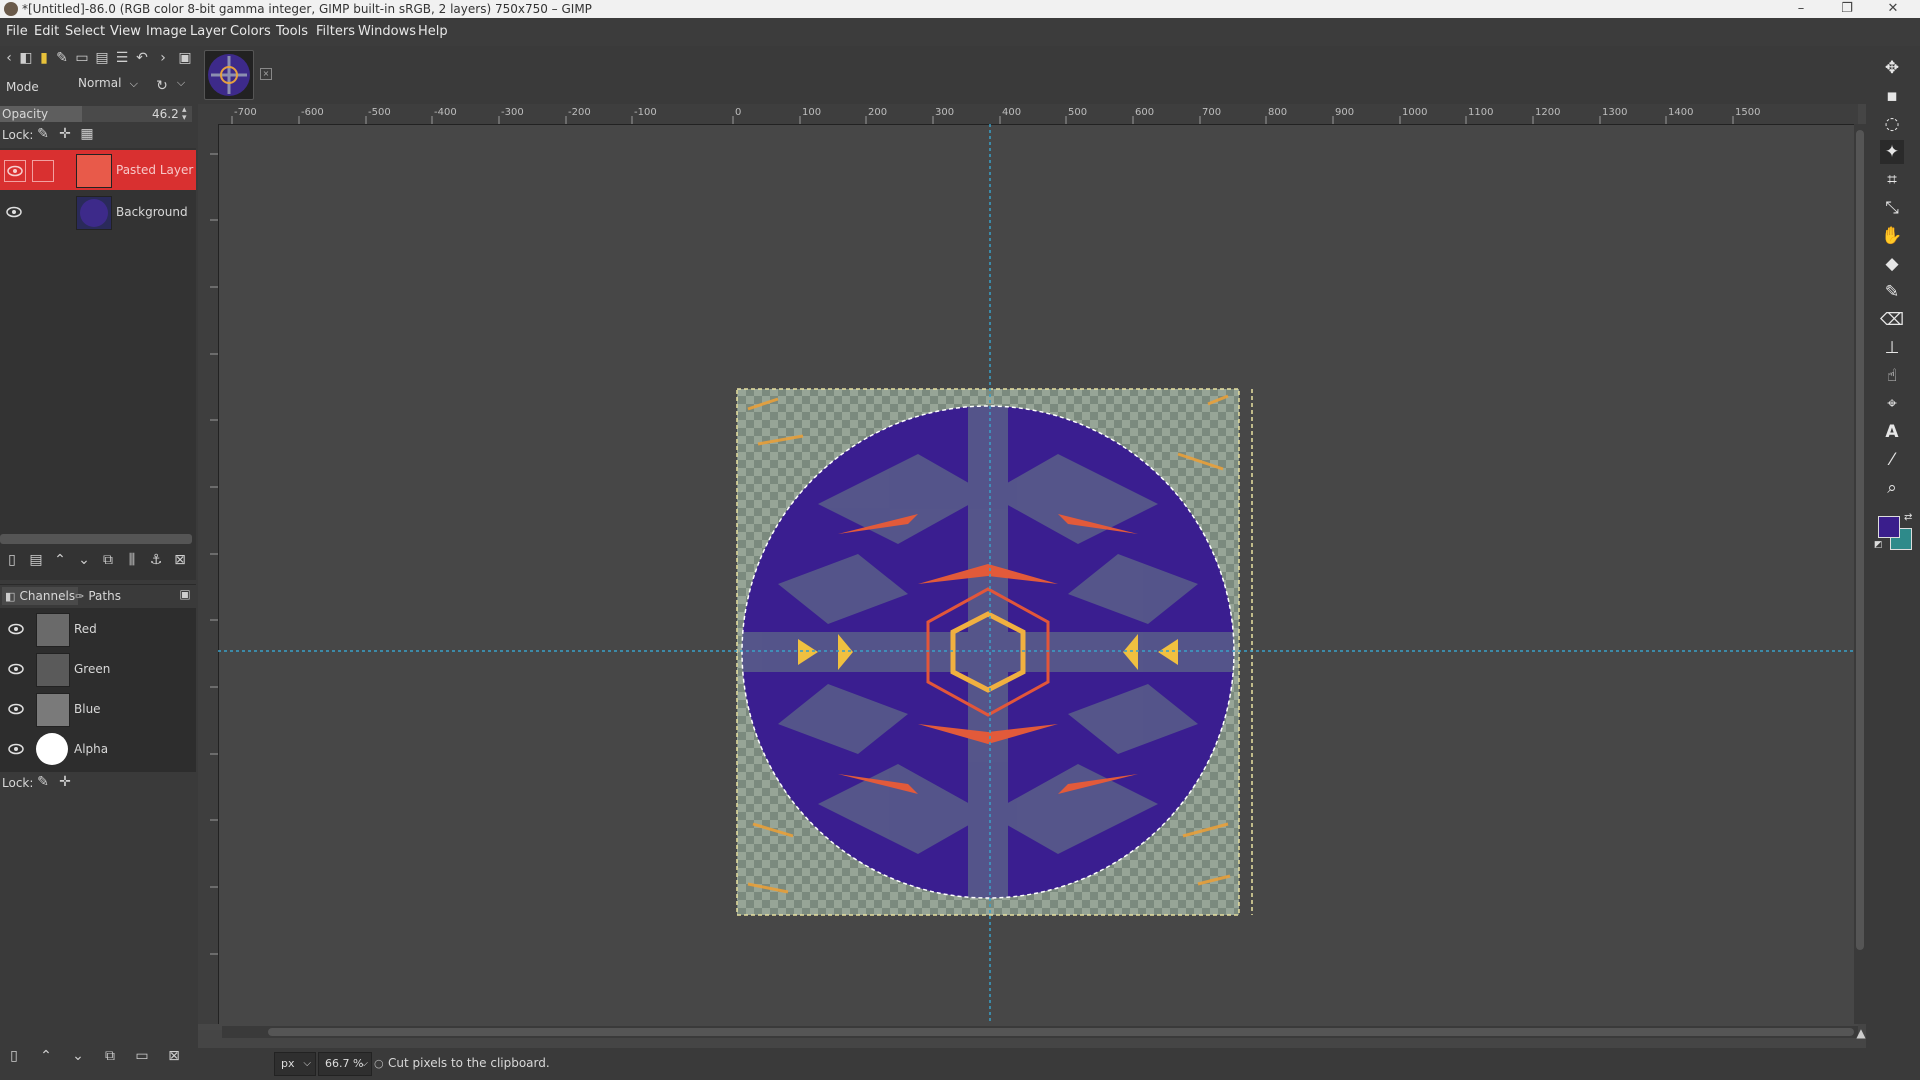  I want to click on text-tool-icon: A, so click(1892, 432).